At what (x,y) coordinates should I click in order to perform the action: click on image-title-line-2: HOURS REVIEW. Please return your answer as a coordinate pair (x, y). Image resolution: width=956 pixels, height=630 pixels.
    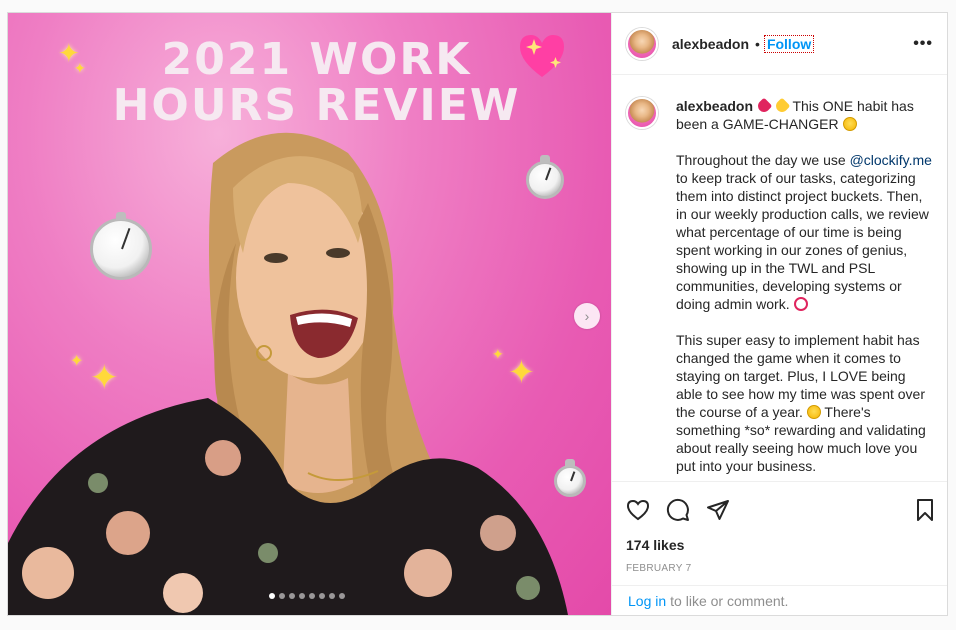
    Looking at the image, I should click on (316, 106).